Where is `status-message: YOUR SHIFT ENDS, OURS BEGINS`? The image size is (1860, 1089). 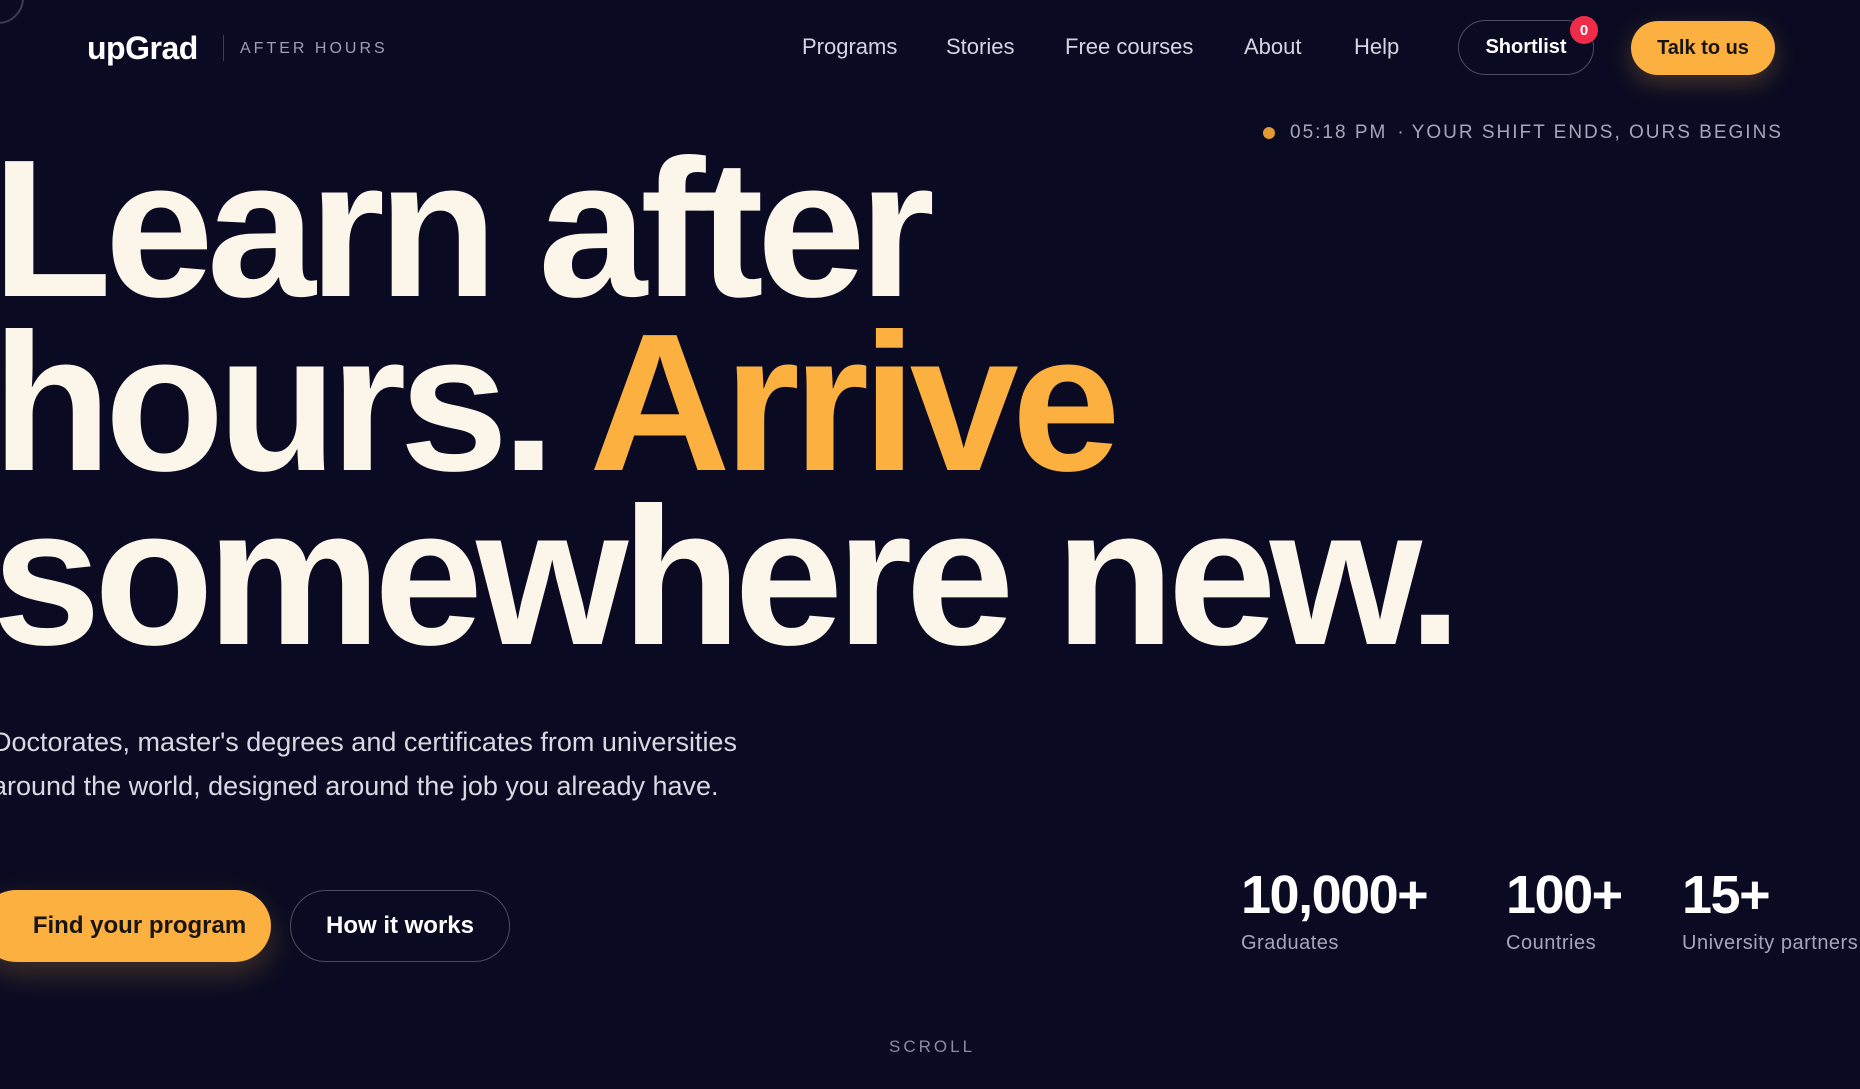
status-message: YOUR SHIFT ENDS, OURS BEGINS is located at coordinates (1597, 132).